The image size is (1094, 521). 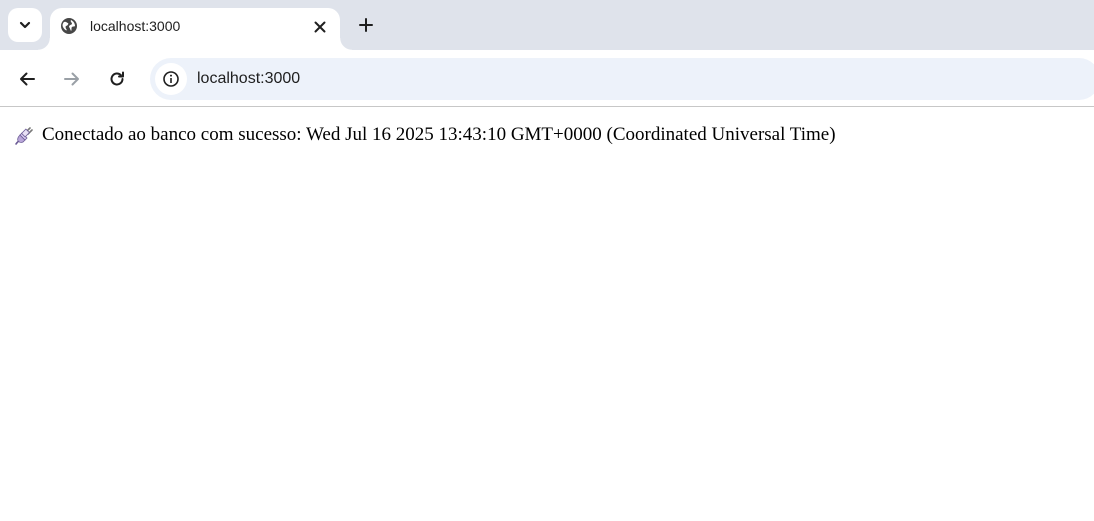 I want to click on tab-close-button, so click(x=320, y=27).